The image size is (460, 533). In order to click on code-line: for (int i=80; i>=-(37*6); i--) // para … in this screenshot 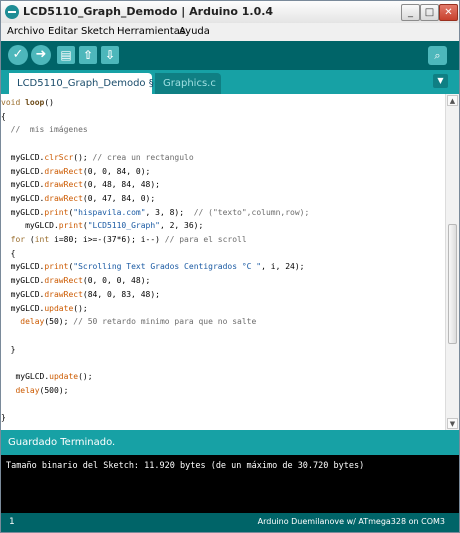, I will do `click(124, 240)`.